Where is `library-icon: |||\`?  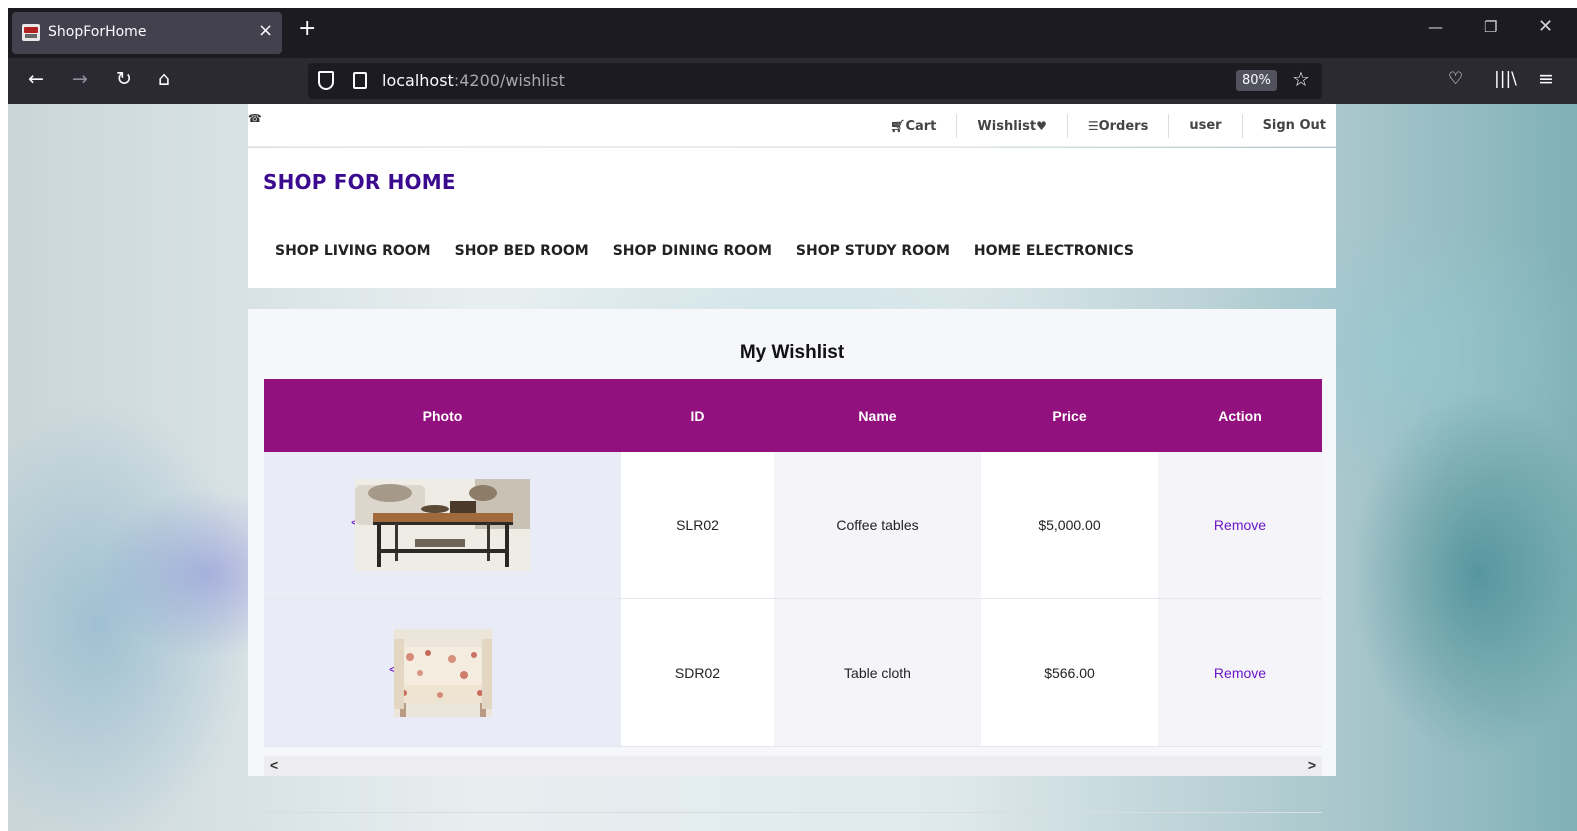
library-icon: |||\ is located at coordinates (1505, 79).